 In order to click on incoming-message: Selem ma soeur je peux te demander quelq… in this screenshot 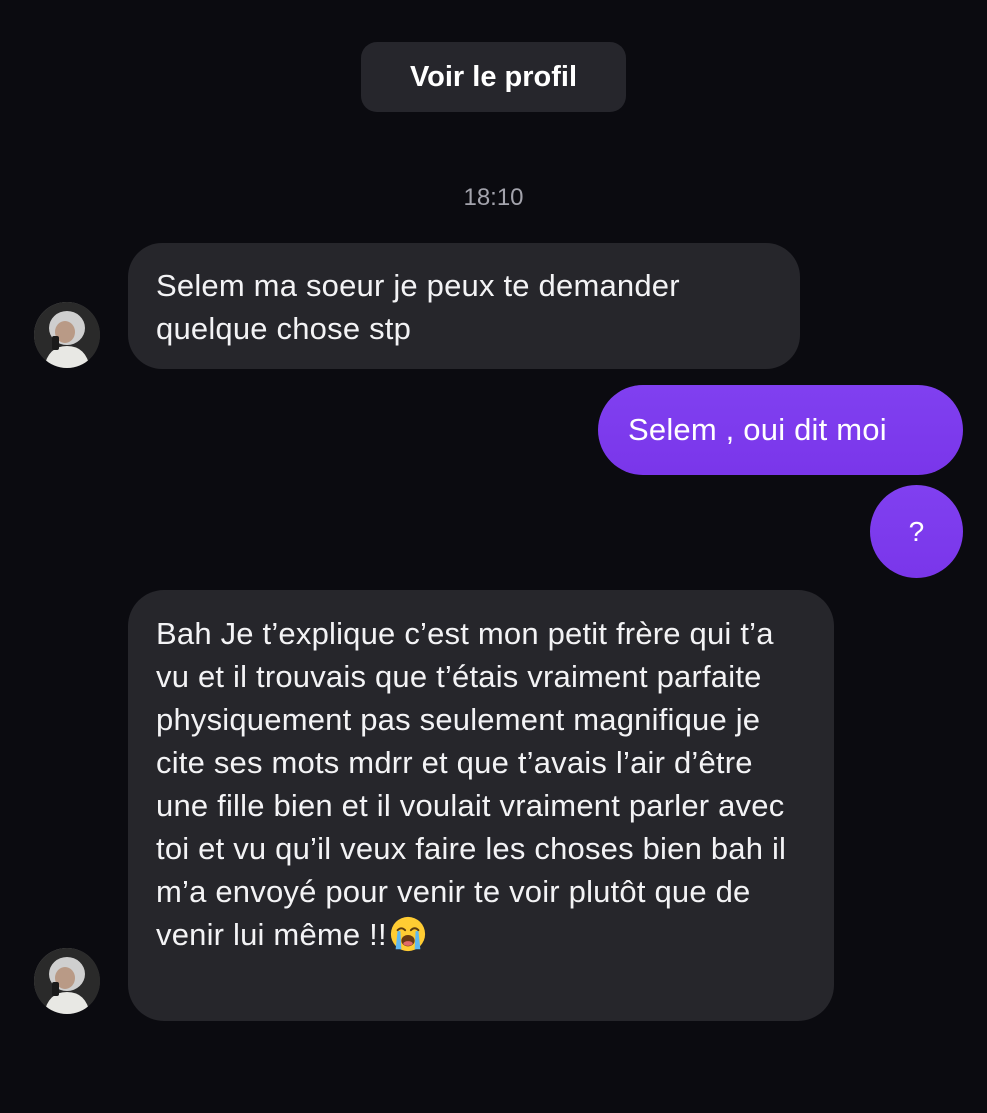, I will do `click(464, 306)`.